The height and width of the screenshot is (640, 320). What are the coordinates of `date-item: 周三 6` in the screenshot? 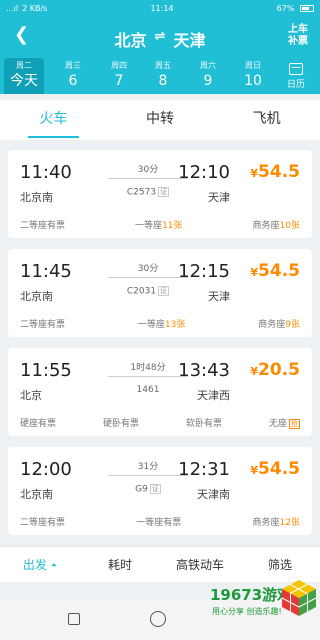 It's located at (73, 76).